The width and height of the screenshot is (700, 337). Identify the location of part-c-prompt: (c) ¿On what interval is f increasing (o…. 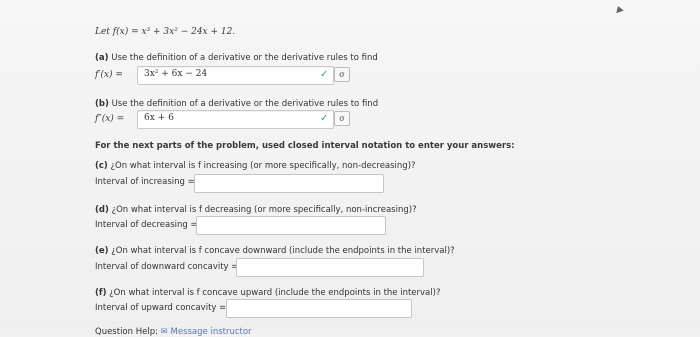
(255, 166).